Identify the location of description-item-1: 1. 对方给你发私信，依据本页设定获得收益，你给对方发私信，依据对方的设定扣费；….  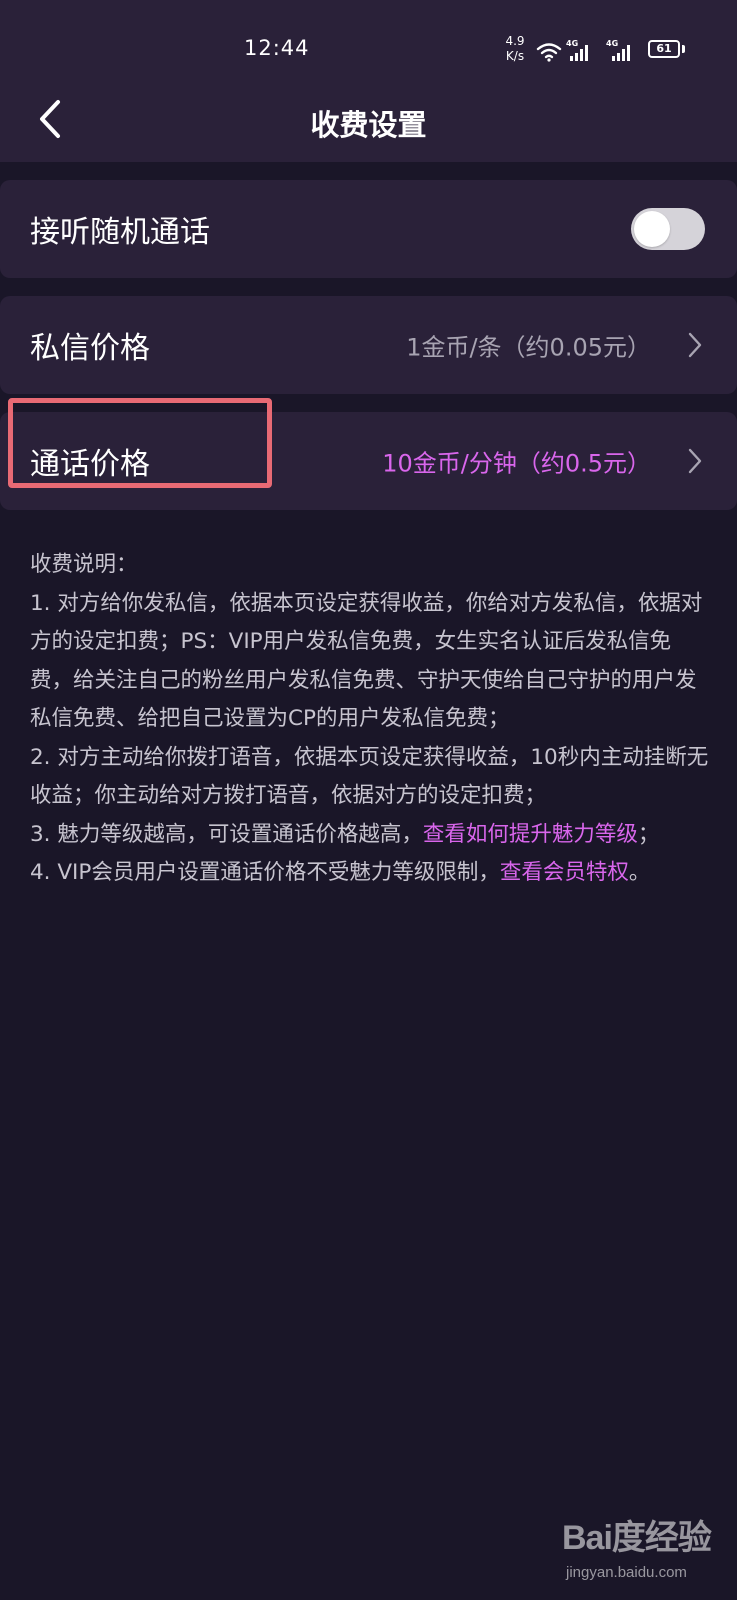
(366, 661).